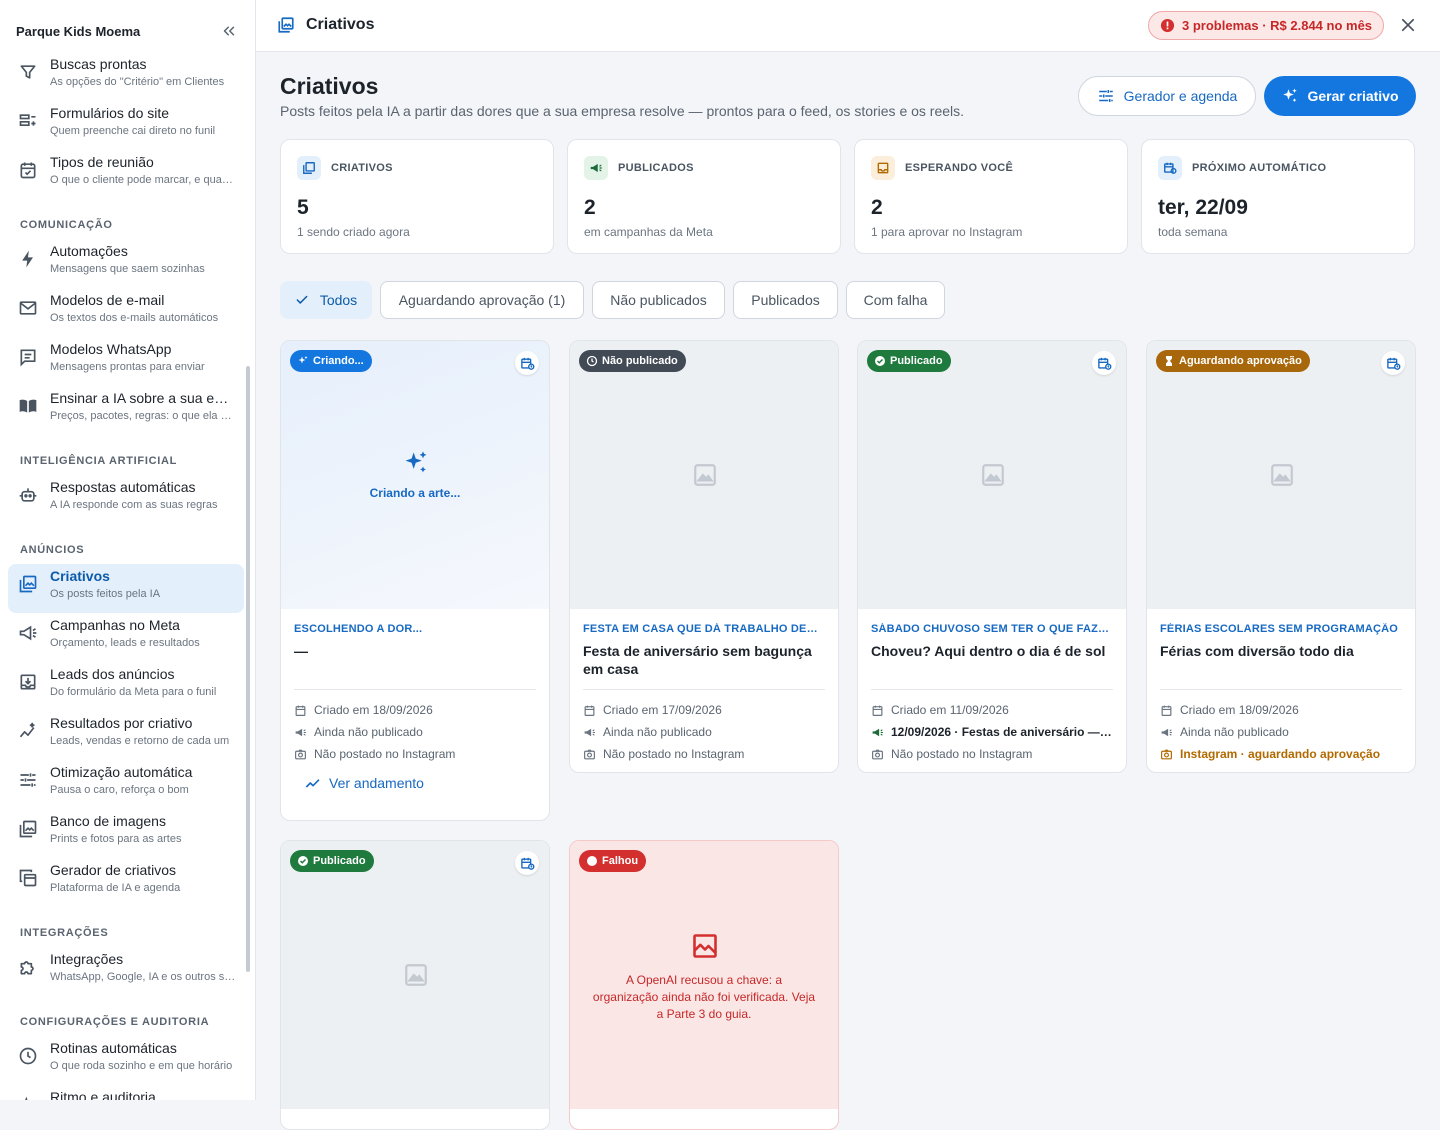  Describe the element at coordinates (143, 180) in the screenshot. I see `sidebar-item-desc: O que o cliente pode marcar, e quando` at that location.